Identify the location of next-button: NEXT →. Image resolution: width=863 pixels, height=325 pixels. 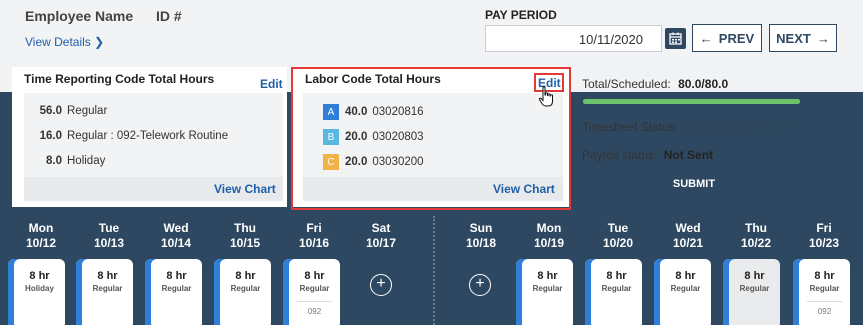
(803, 38).